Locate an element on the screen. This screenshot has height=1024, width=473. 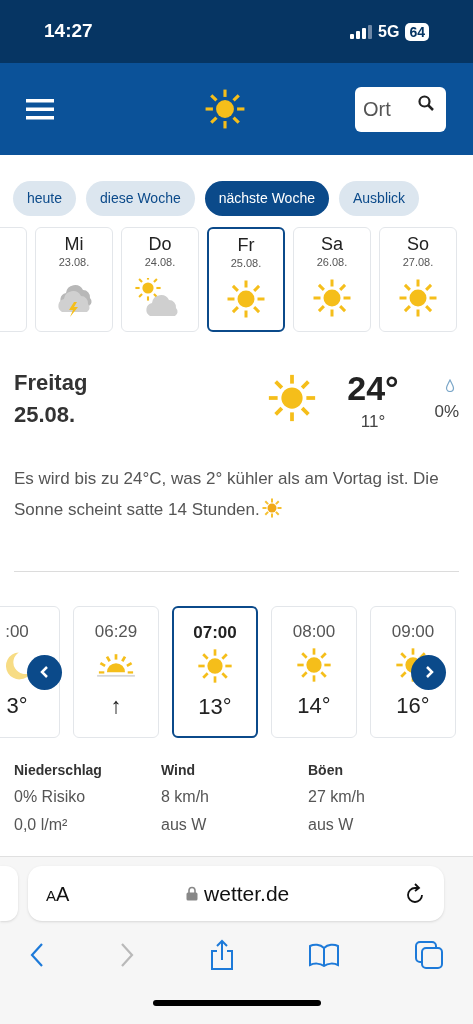
network-label: 5G is located at coordinates (389, 31).